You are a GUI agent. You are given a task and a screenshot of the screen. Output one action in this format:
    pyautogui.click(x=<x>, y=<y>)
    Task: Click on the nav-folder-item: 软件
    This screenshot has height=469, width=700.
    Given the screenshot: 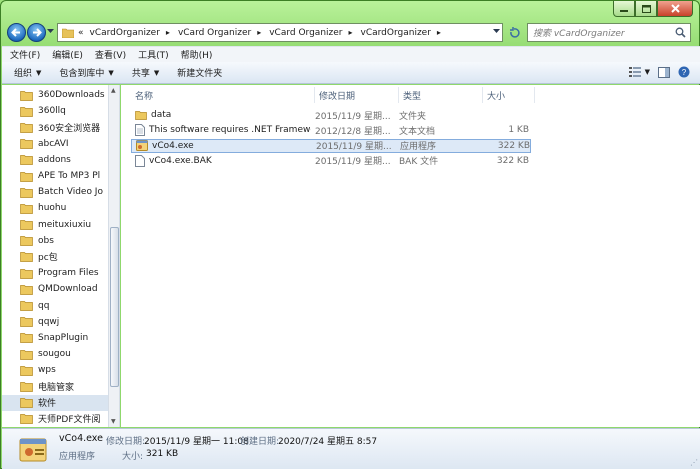 What is the action you would take?
    pyautogui.click(x=60, y=402)
    